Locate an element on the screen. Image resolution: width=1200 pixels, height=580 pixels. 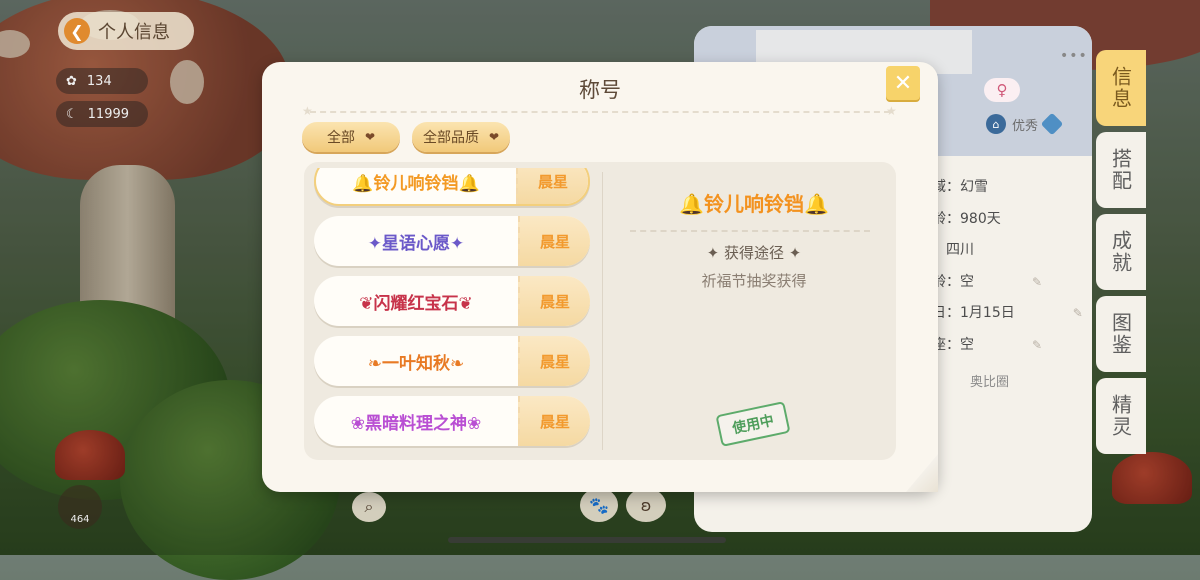
circle-label: 奥比圈 is located at coordinates (990, 382).